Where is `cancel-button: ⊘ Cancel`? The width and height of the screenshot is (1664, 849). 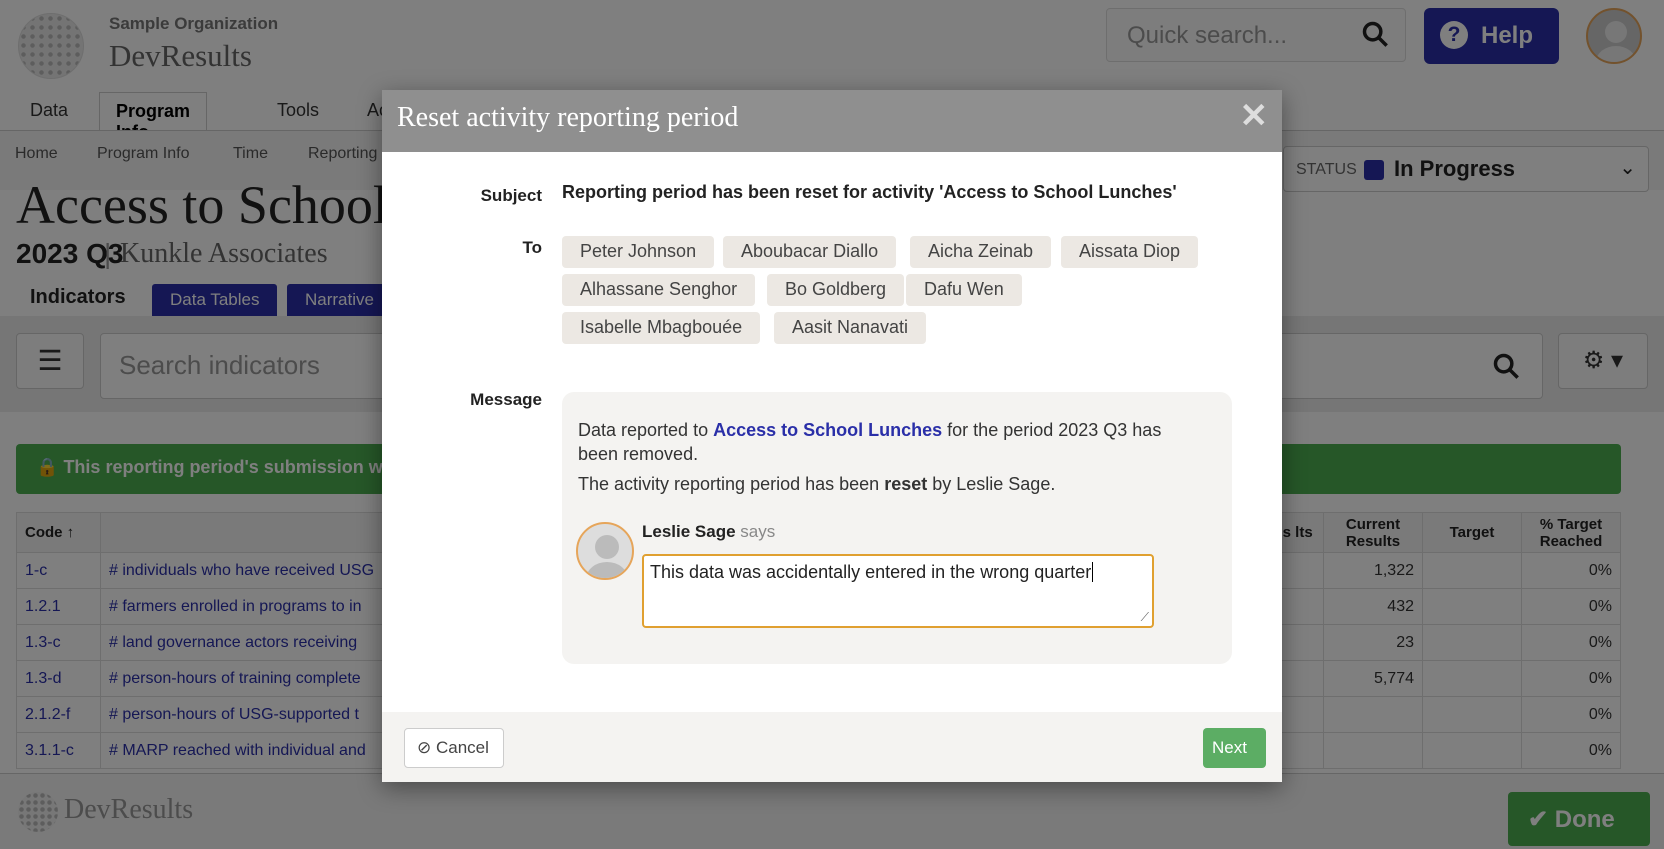 cancel-button: ⊘ Cancel is located at coordinates (454, 748).